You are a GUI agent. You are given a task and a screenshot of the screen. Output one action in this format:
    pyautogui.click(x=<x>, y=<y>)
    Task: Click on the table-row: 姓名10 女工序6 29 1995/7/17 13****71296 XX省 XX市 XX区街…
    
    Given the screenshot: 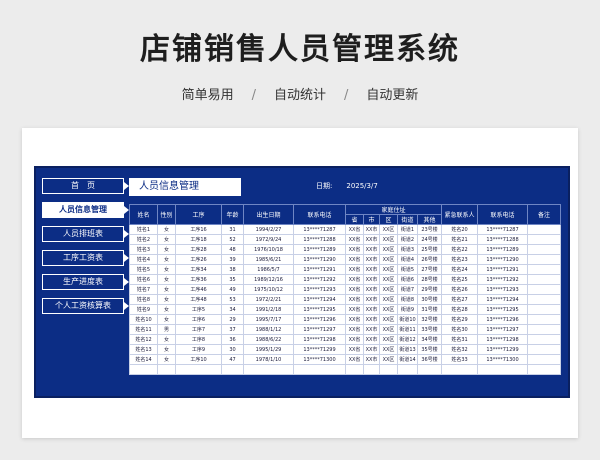 What is the action you would take?
    pyautogui.click(x=345, y=319)
    